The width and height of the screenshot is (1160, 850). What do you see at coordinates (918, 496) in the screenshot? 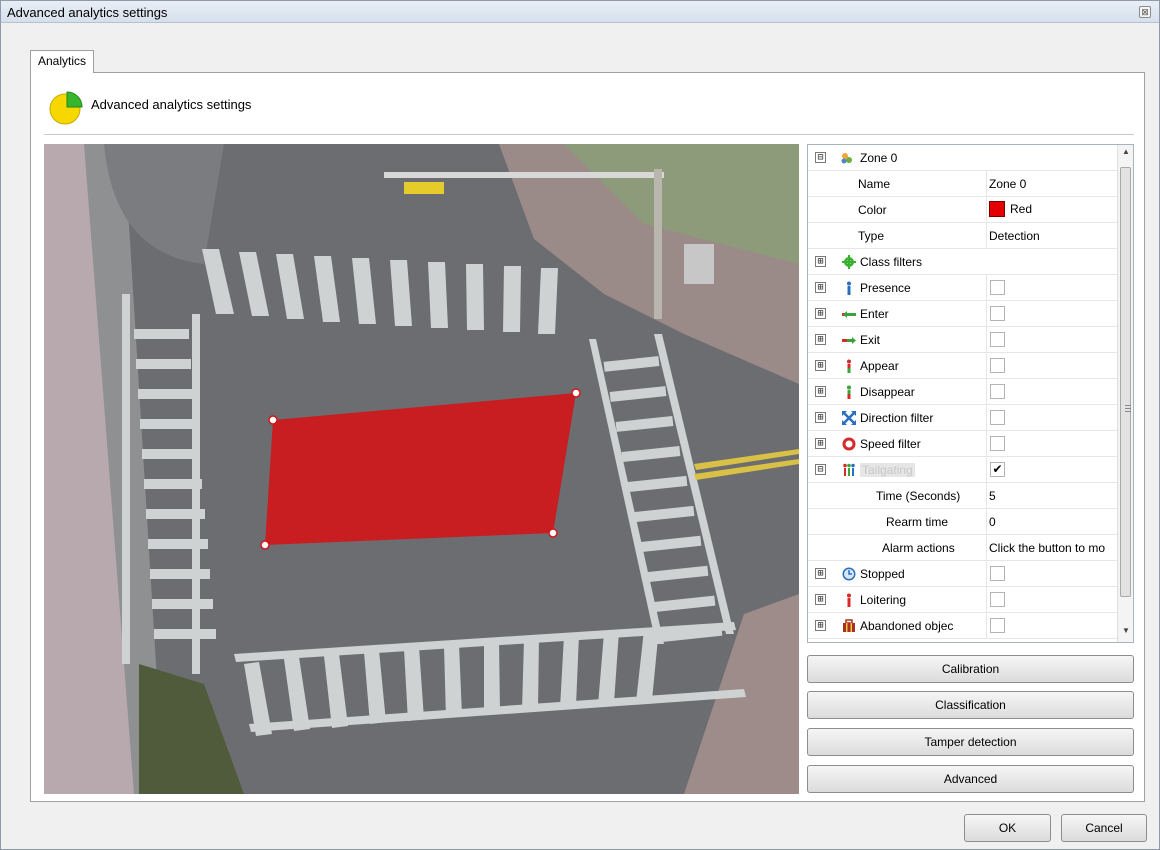
I see `time-seconds-label: Time (Seconds)` at bounding box center [918, 496].